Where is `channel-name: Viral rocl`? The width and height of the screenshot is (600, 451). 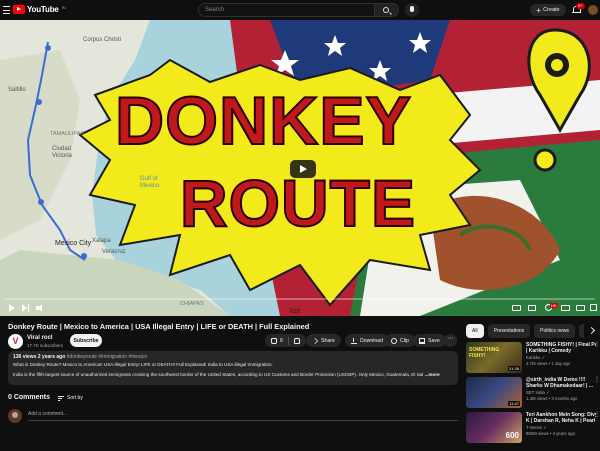 channel-name: Viral rocl is located at coordinates (40, 338).